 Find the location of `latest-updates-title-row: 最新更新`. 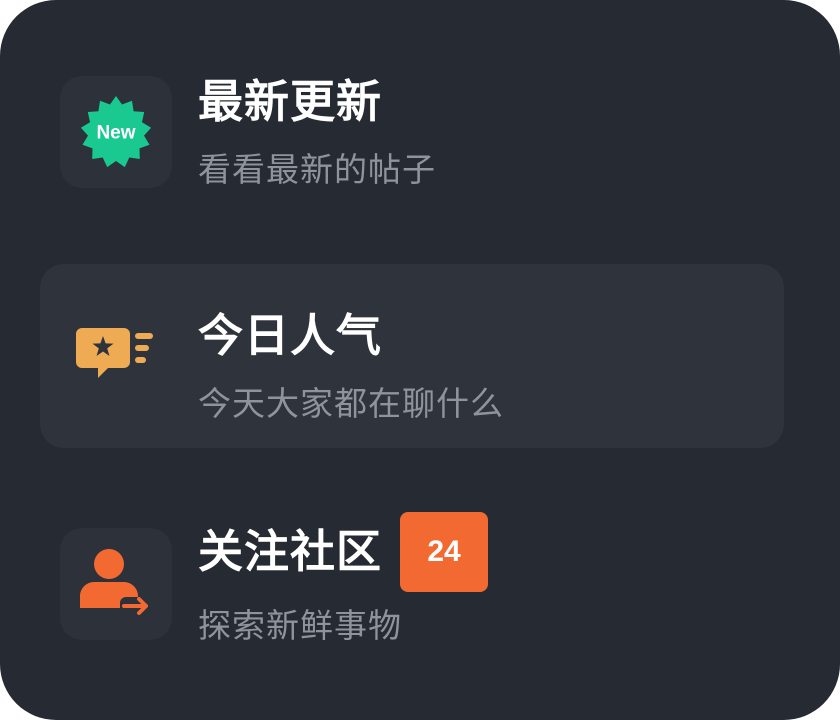

latest-updates-title-row: 最新更新 is located at coordinates (290, 102).